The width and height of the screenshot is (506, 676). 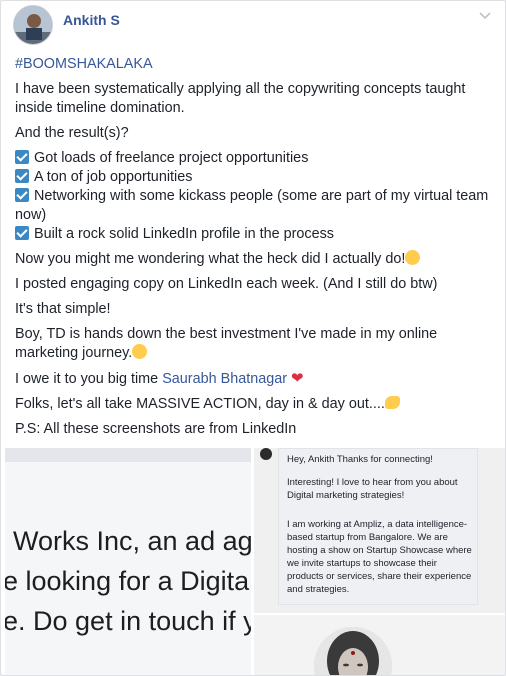 I want to click on screenshot-text-line: e. Do get in touch if y, so click(x=128, y=621).